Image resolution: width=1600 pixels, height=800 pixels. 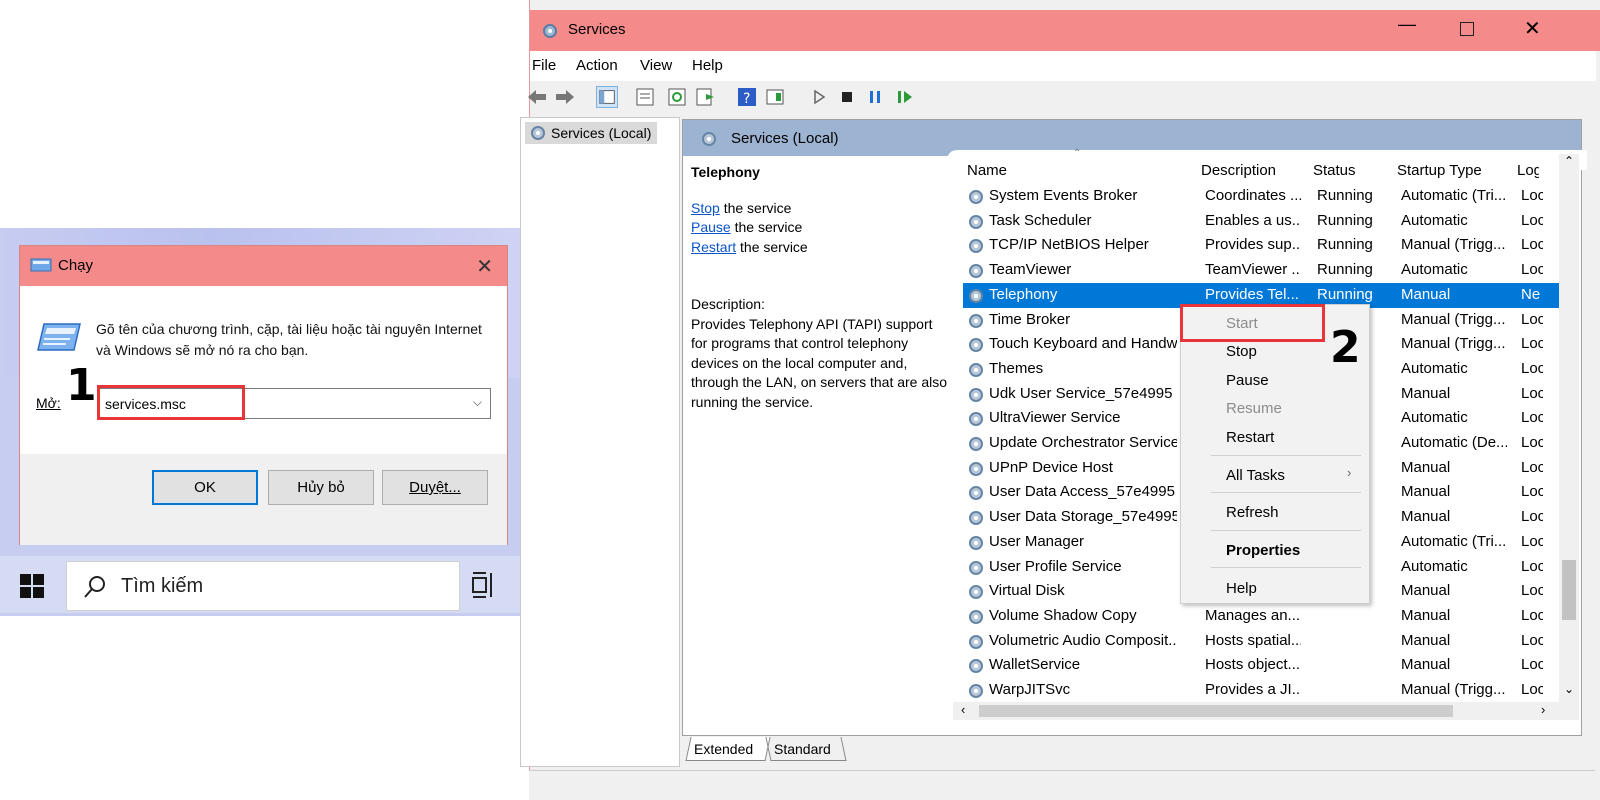 I want to click on column-status: Status, so click(x=1334, y=170).